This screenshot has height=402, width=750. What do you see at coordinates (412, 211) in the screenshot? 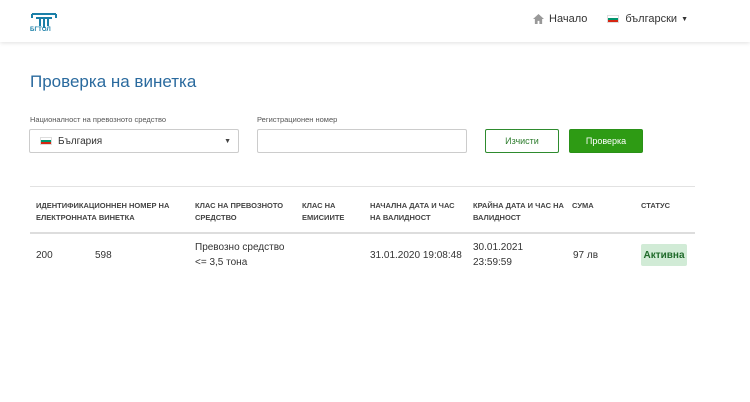
I see `column-header-start: Начална дата и час на валидност` at bounding box center [412, 211].